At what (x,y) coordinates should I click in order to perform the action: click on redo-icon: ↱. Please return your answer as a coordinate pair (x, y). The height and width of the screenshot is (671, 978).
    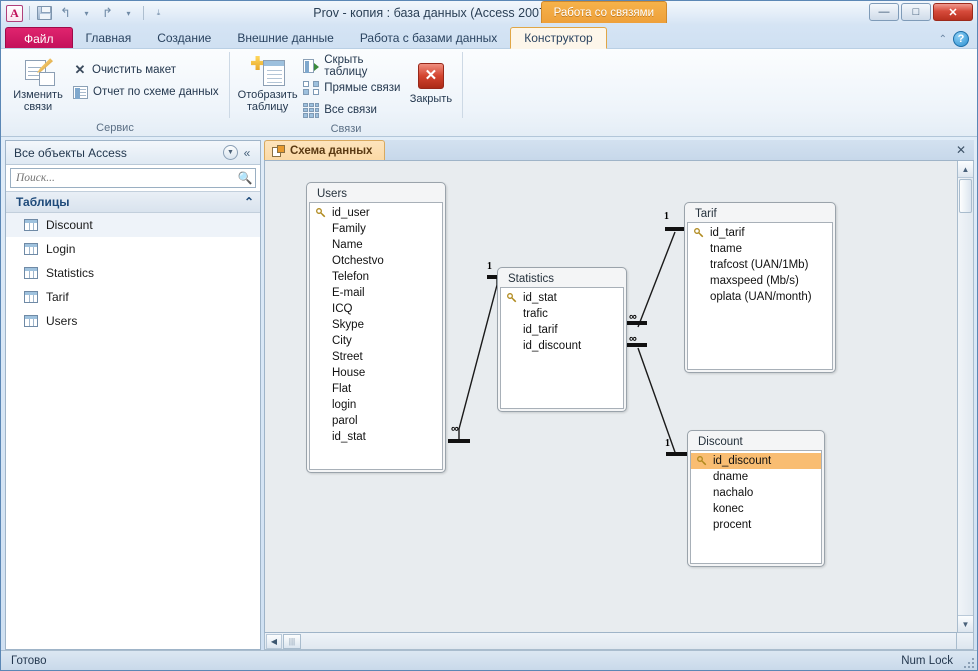
    Looking at the image, I should click on (107, 13).